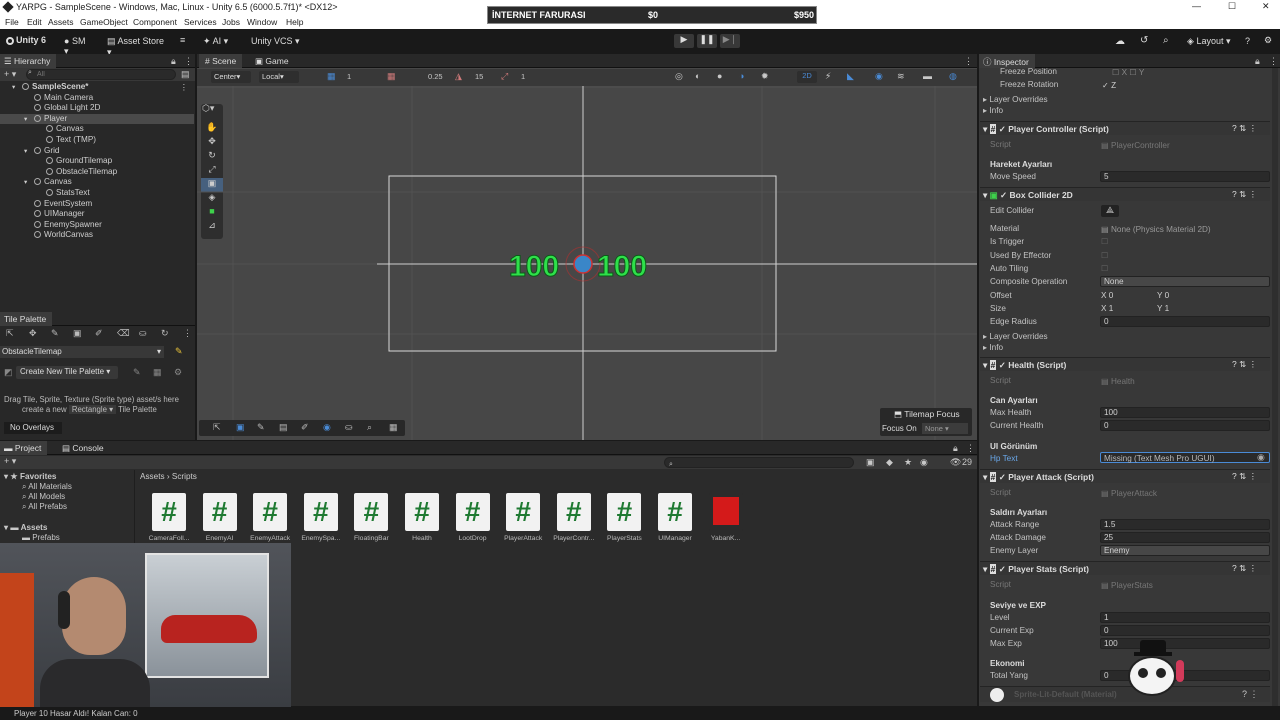 The width and height of the screenshot is (1280, 720). I want to click on visibility-icon: 👁︎, so click(955, 462).